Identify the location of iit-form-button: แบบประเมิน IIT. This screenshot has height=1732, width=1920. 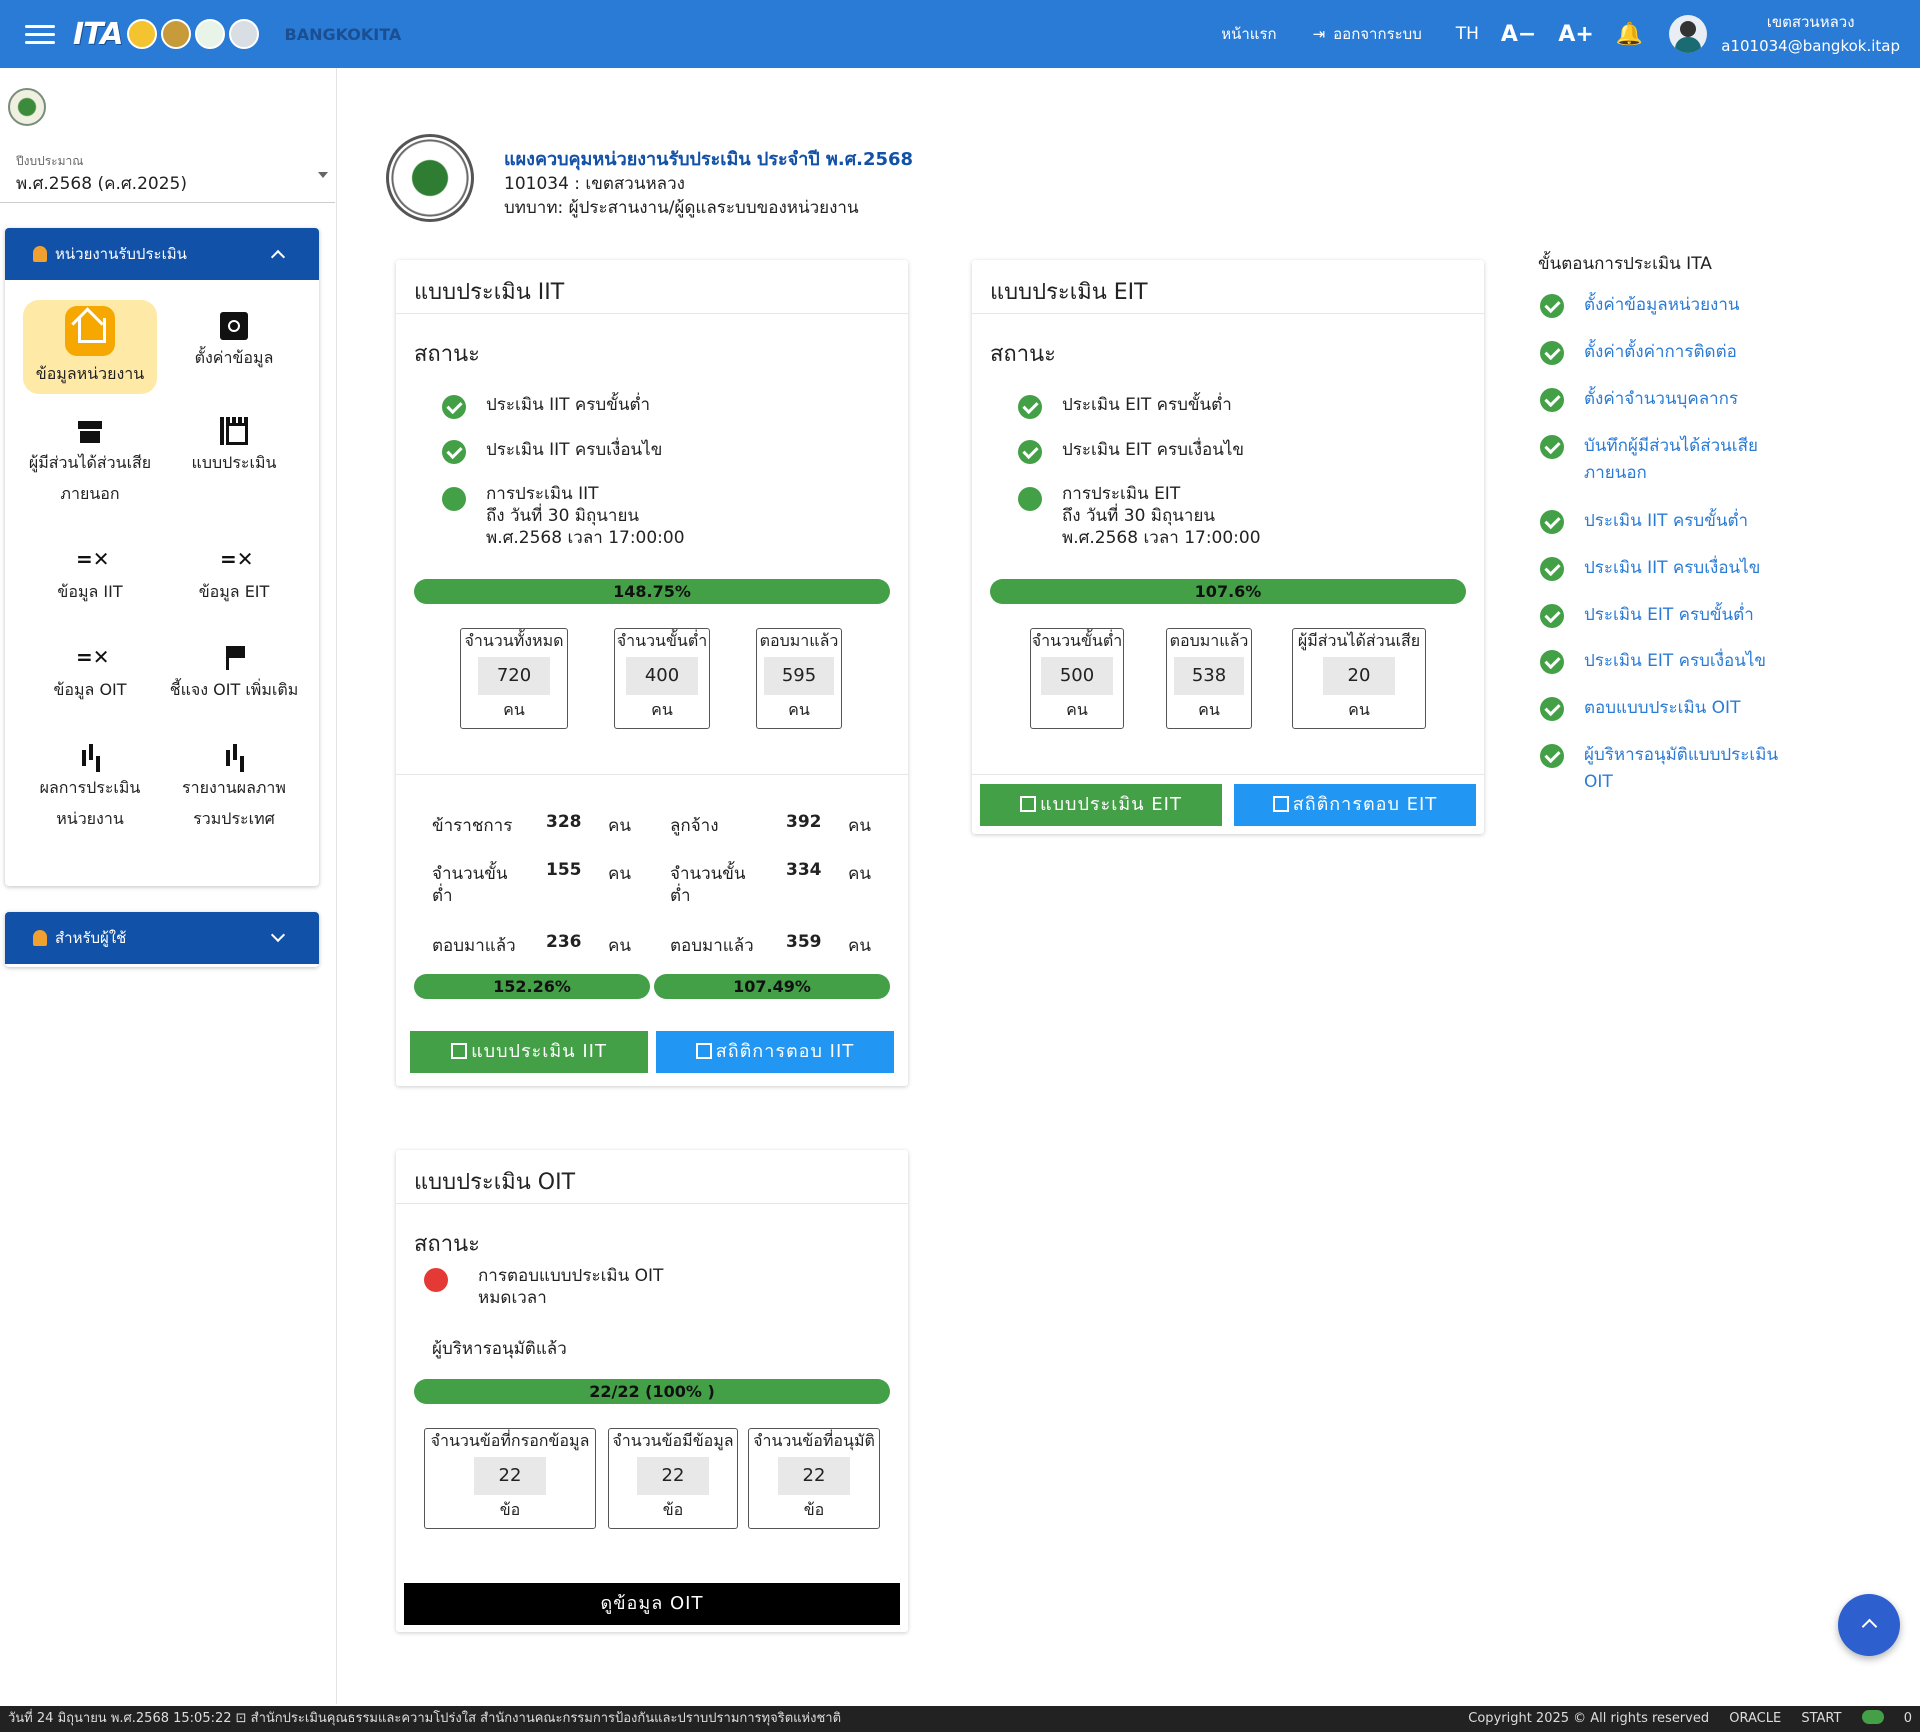
(529, 1052).